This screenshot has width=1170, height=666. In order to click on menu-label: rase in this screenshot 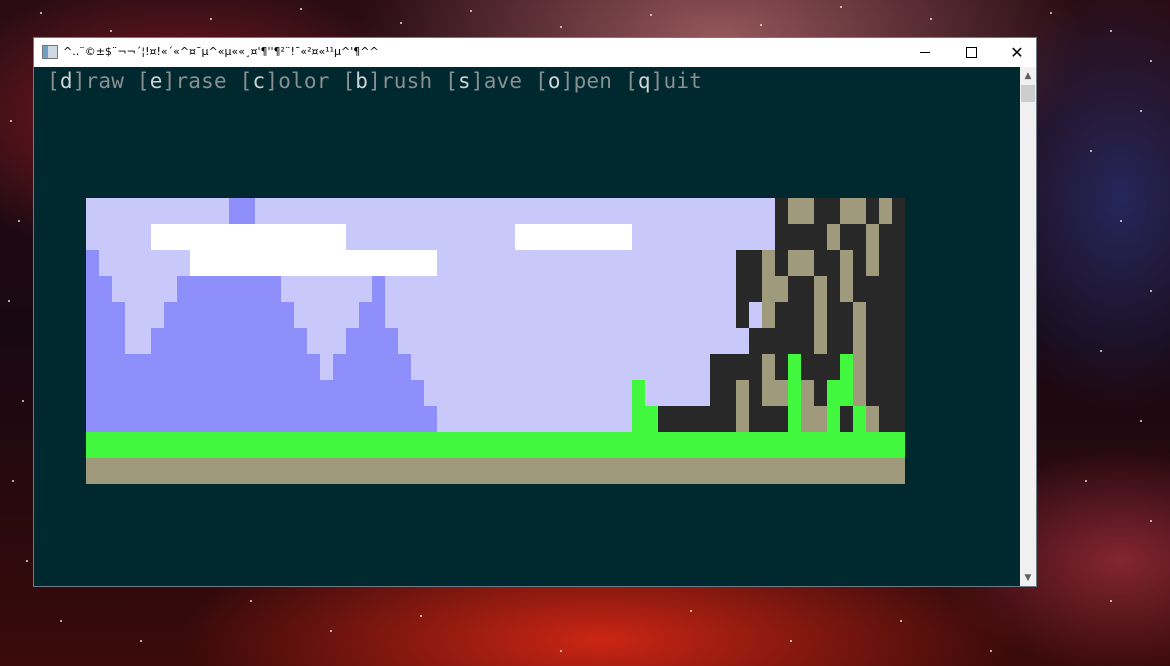, I will do `click(201, 81)`.